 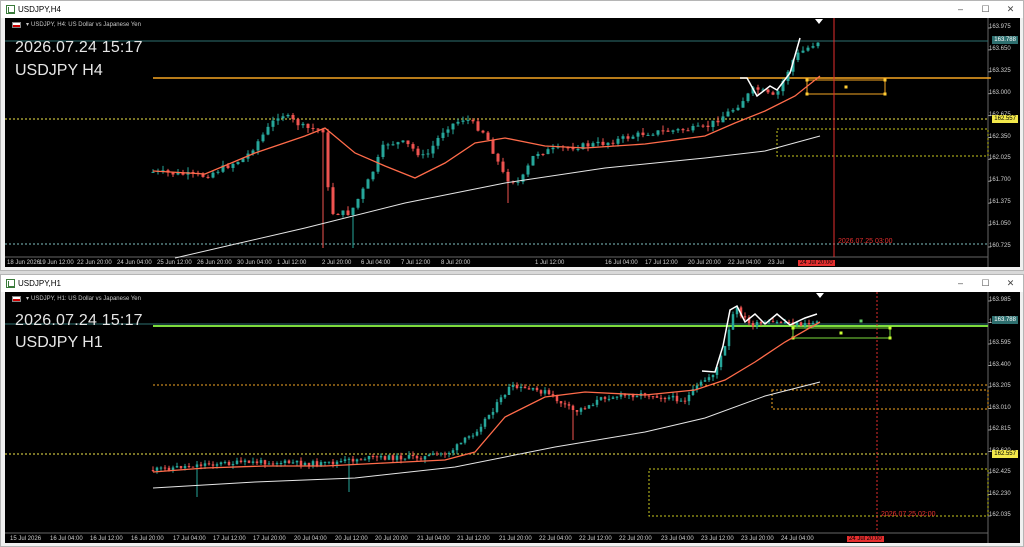 I want to click on window-titlebar: USDJPY,H1 – ☐ ✕, so click(x=512, y=283).